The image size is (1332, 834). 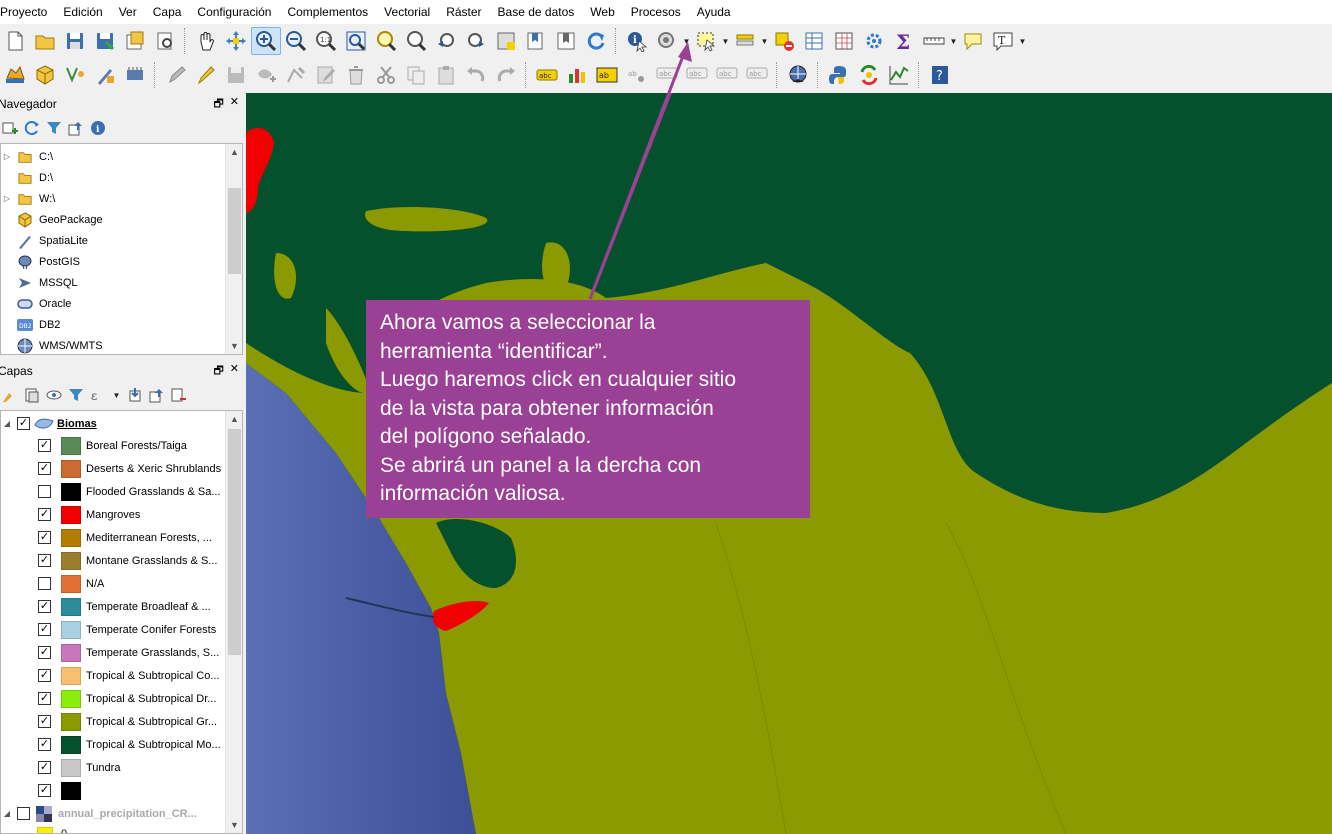 What do you see at coordinates (75, 75) in the screenshot?
I see `new-shapefile-layer-icon` at bounding box center [75, 75].